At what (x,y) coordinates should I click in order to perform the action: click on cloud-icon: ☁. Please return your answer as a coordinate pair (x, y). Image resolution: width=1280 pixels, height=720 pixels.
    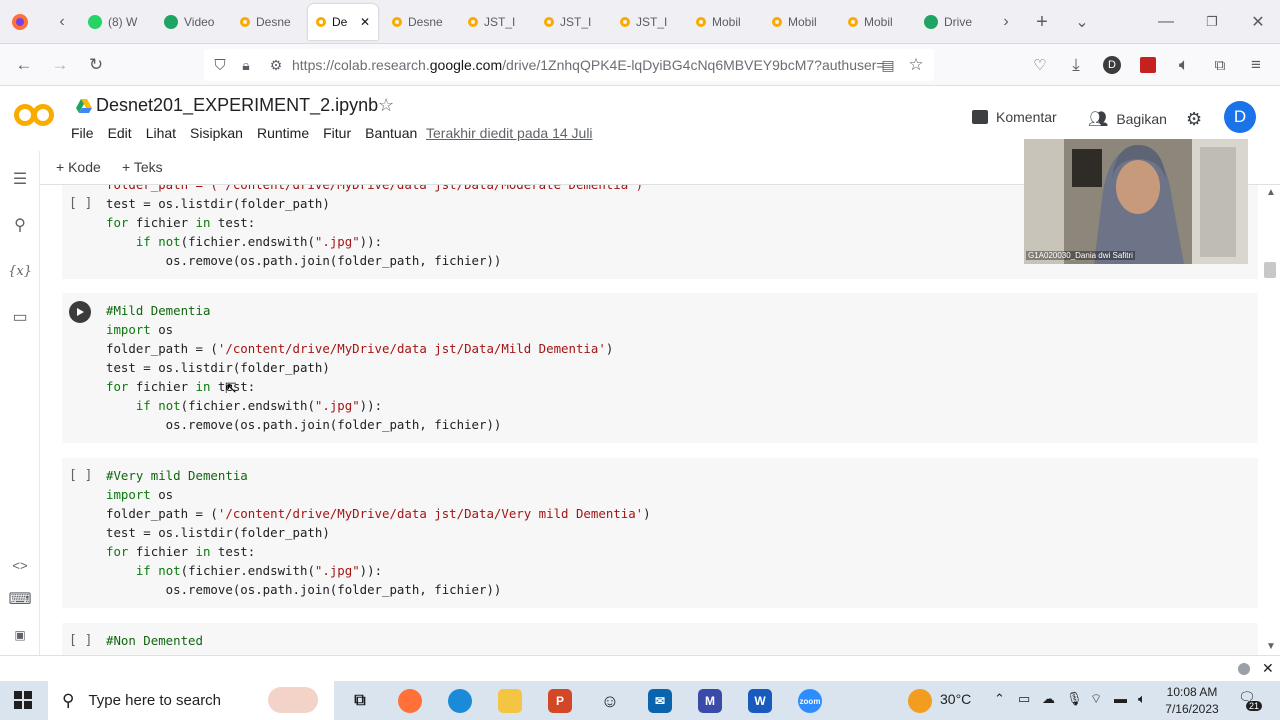
    Looking at the image, I should click on (1048, 699).